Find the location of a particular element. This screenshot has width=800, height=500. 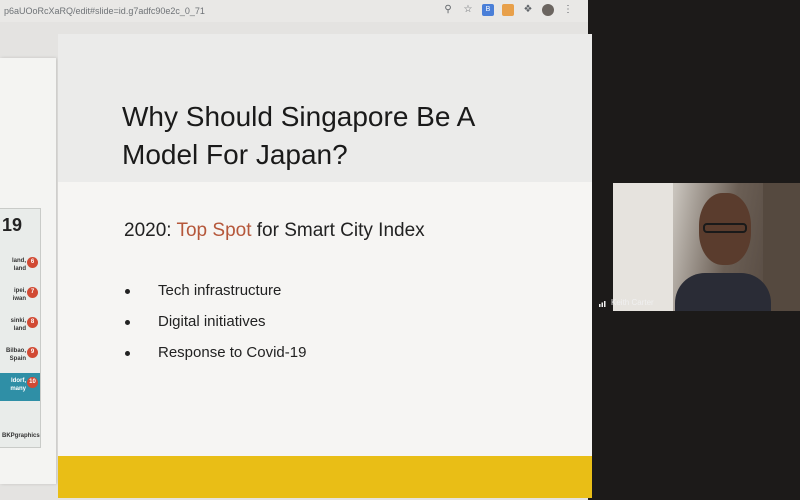

ranking-brand: BKPgraphics is located at coordinates (21, 436).